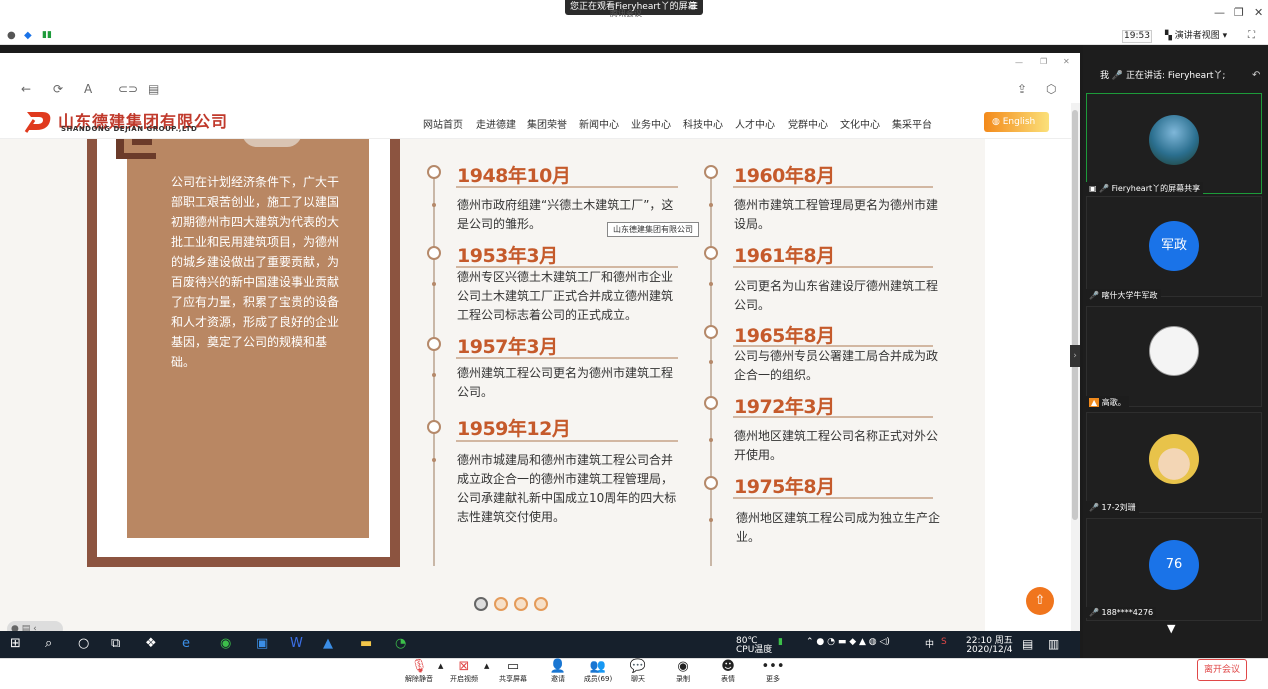  What do you see at coordinates (694, 7) in the screenshot?
I see `banner-menu-icon: ☰` at bounding box center [694, 7].